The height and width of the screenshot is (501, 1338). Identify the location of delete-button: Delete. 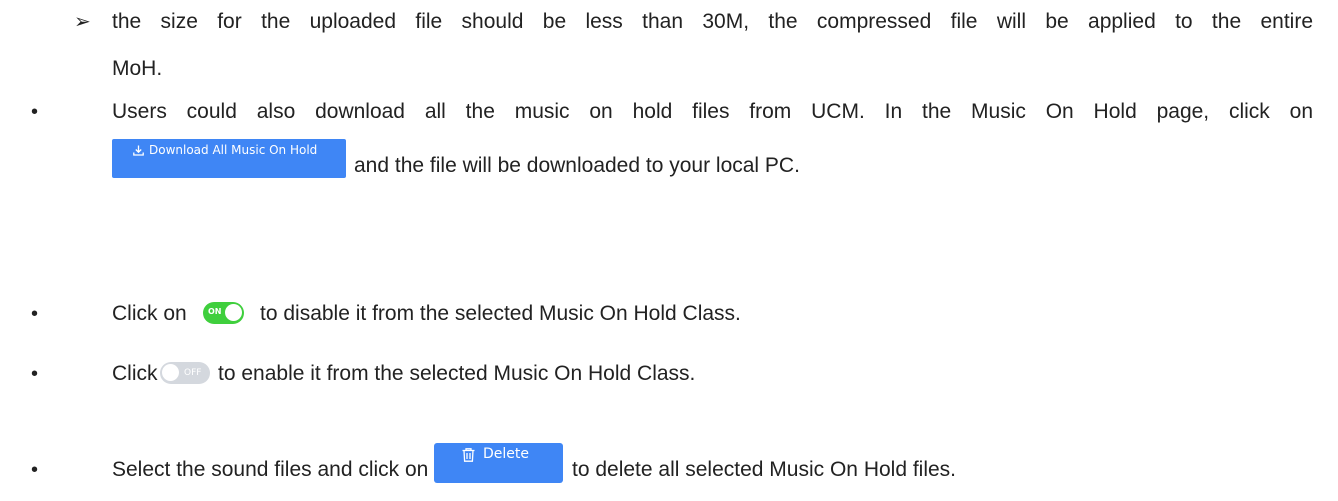
(498, 463).